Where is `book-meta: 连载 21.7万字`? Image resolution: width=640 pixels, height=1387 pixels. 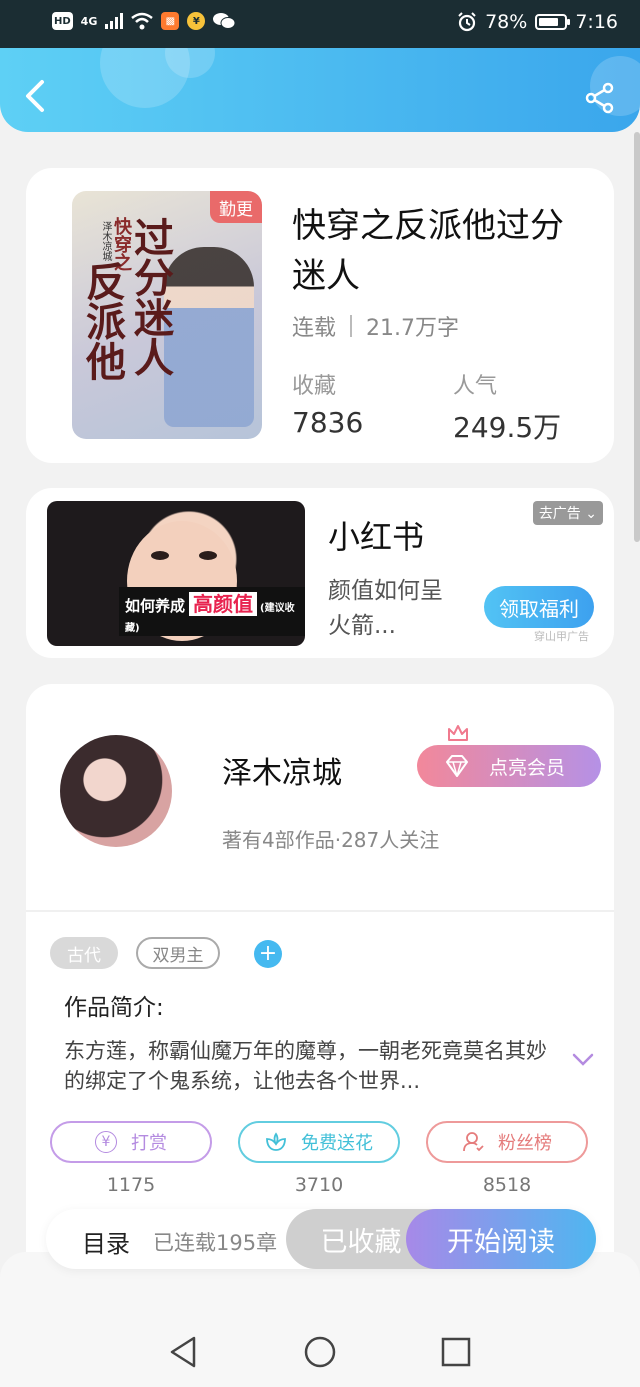 book-meta: 连载 21.7万字 is located at coordinates (375, 326).